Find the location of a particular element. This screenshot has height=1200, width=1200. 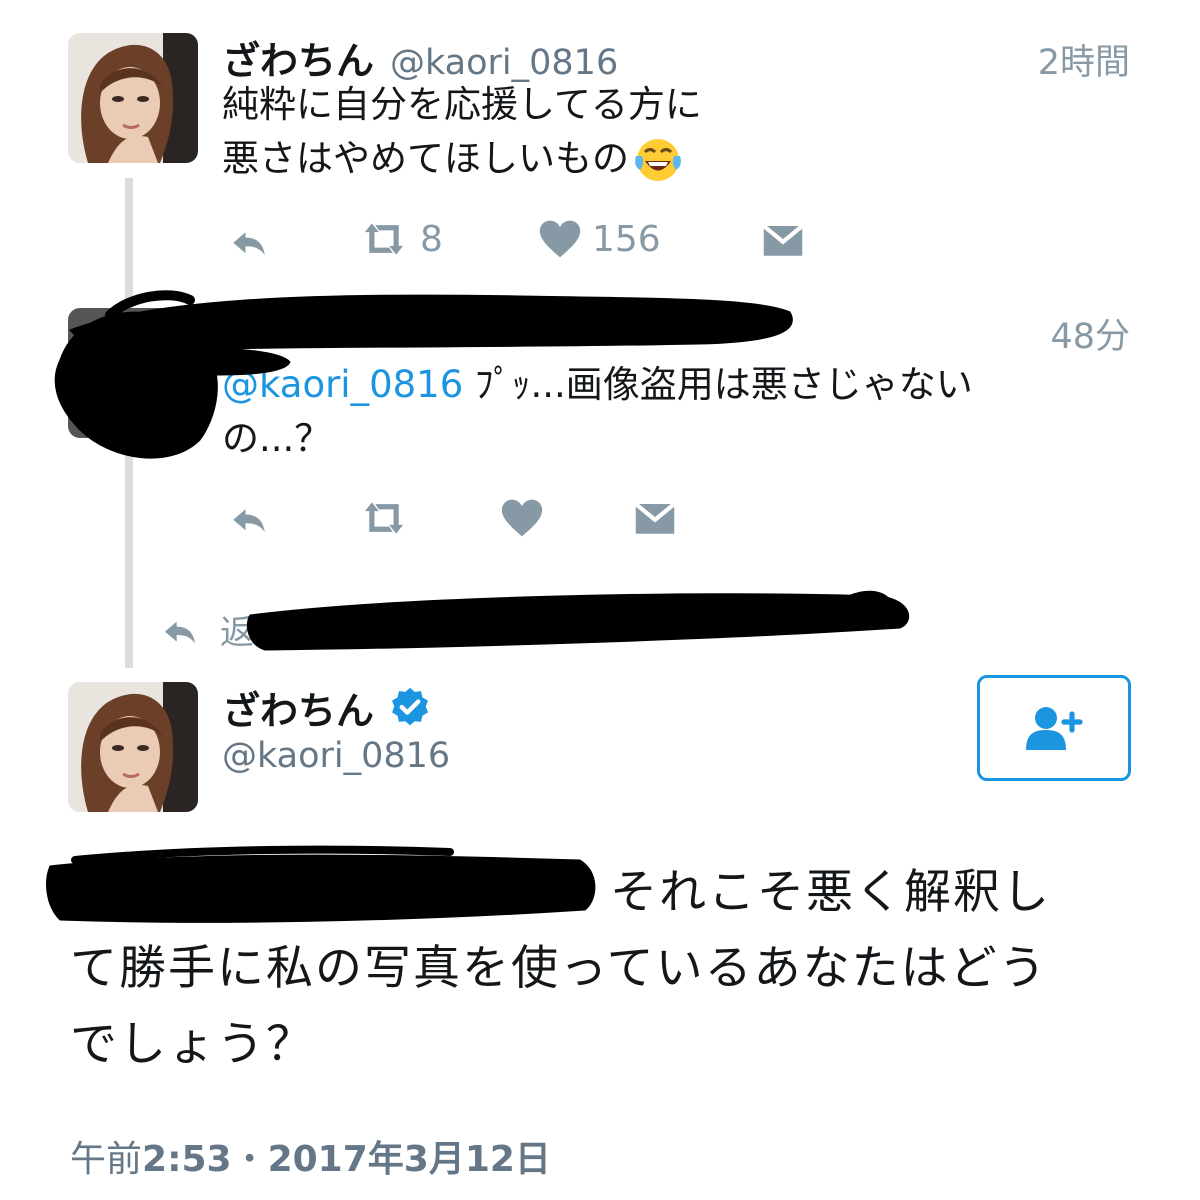

tweet-text: @kaori_0816 ﾌﾟｯ...画像盗用は悪さじゃない の...？ is located at coordinates (597, 412).